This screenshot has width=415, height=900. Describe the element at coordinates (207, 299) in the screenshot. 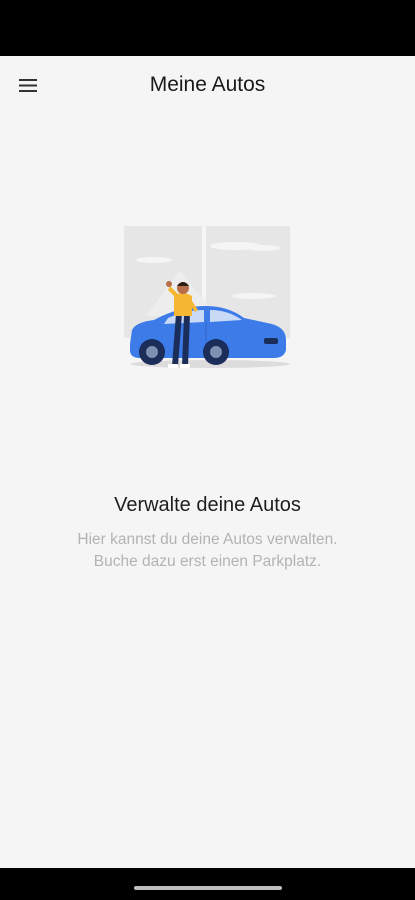

I see `person-with-car-illustration` at that location.